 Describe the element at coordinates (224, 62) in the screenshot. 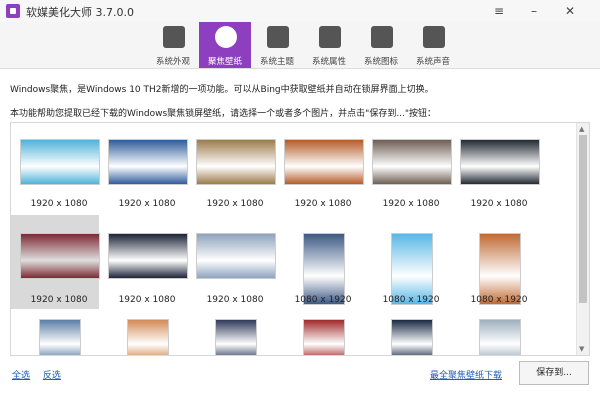

I see `tool-label: 聚焦壁纸` at that location.